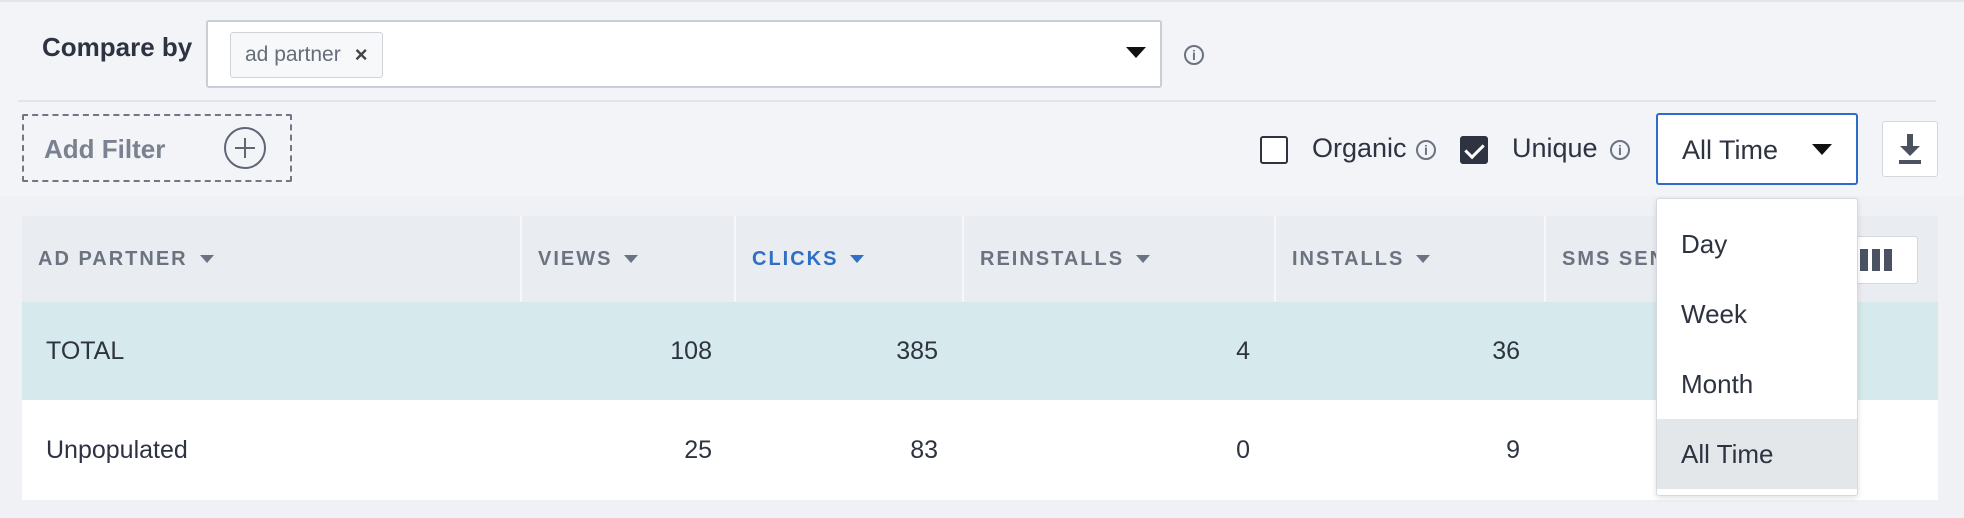  What do you see at coordinates (117, 449) in the screenshot?
I see `cell-ad-partner: Unpopulated` at bounding box center [117, 449].